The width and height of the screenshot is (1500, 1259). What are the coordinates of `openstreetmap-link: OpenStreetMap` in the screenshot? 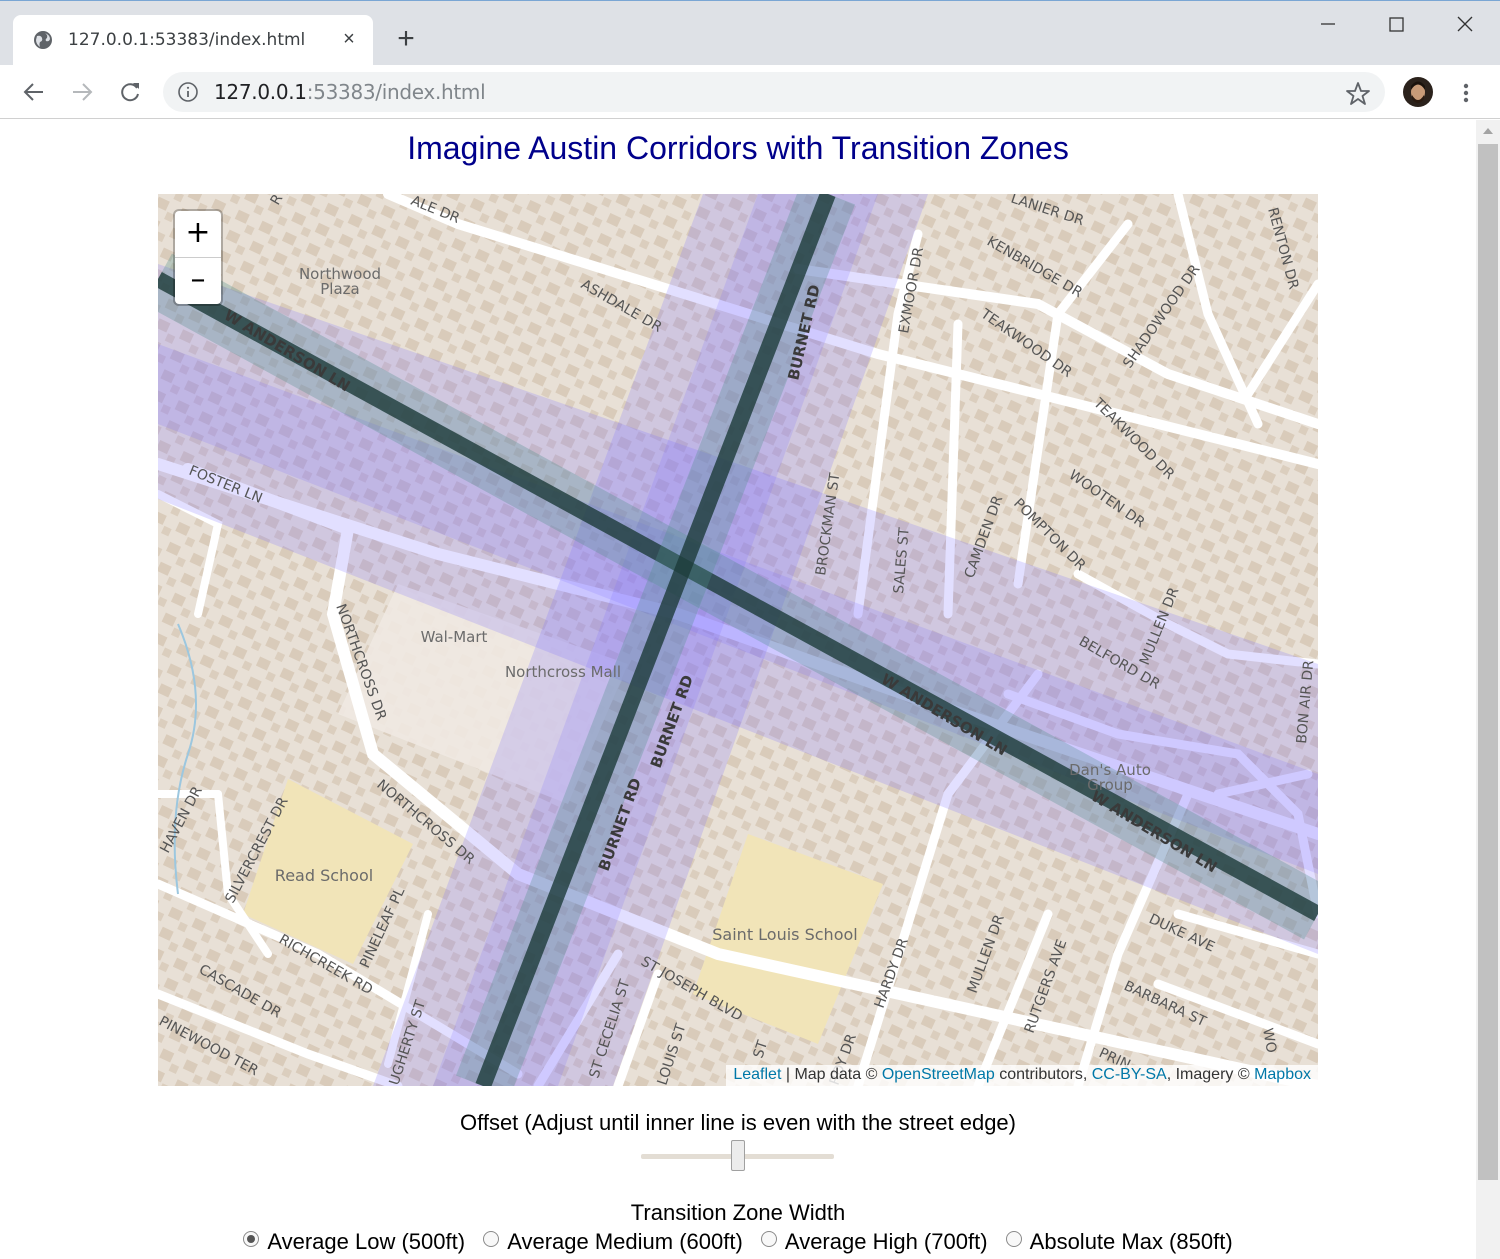 It's located at (938, 1074).